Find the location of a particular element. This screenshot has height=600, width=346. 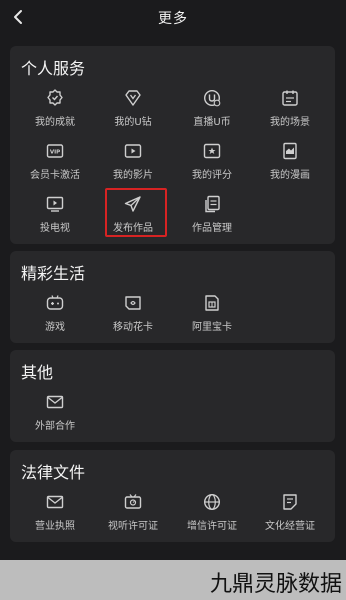

gamepad-icon is located at coordinates (55, 302).